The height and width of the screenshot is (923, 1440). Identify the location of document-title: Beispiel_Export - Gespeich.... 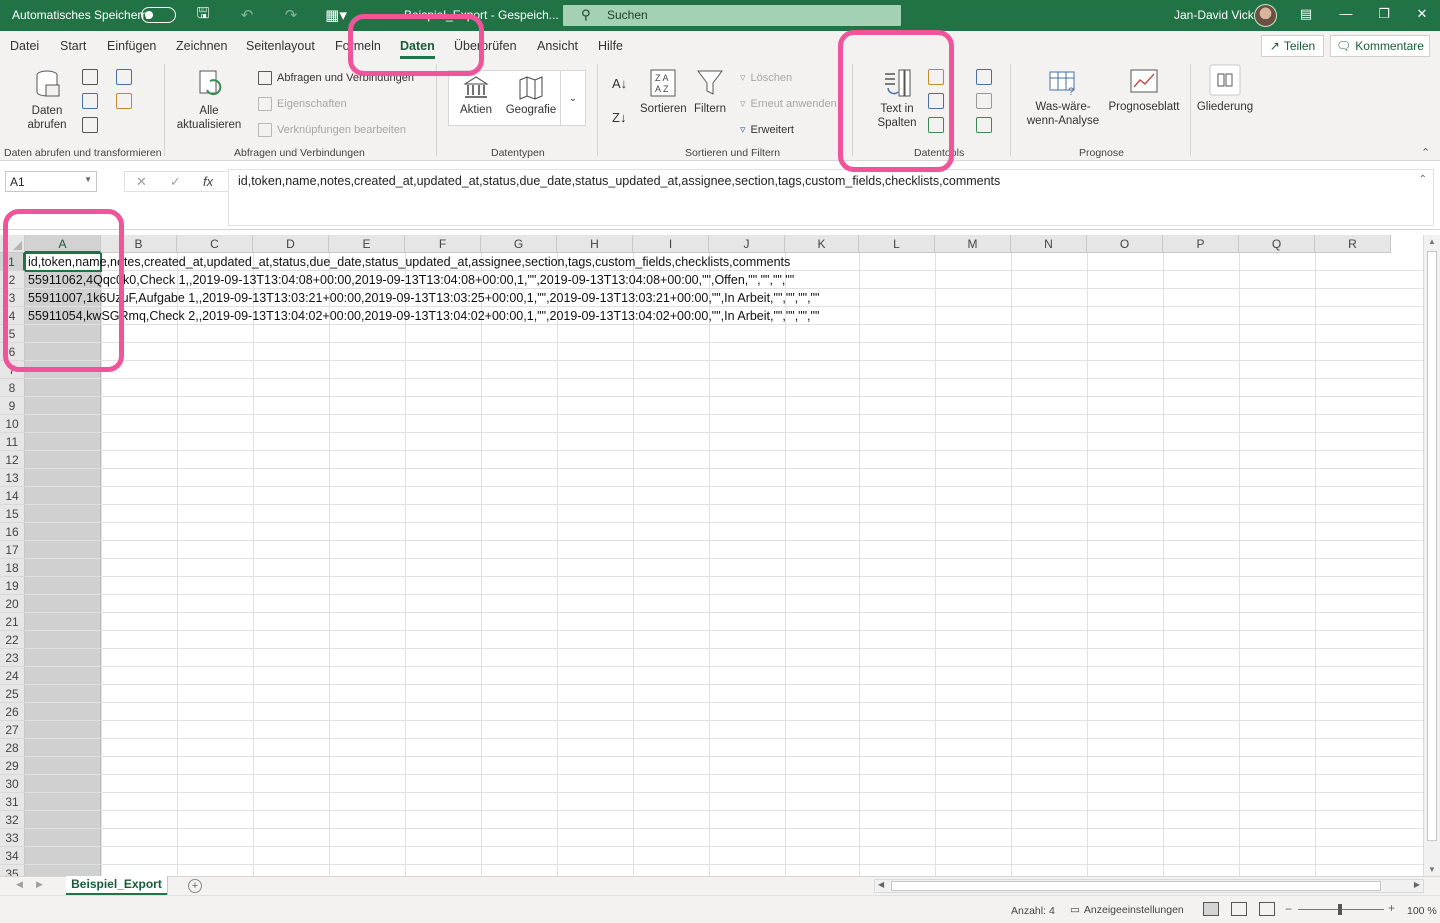
(481, 15).